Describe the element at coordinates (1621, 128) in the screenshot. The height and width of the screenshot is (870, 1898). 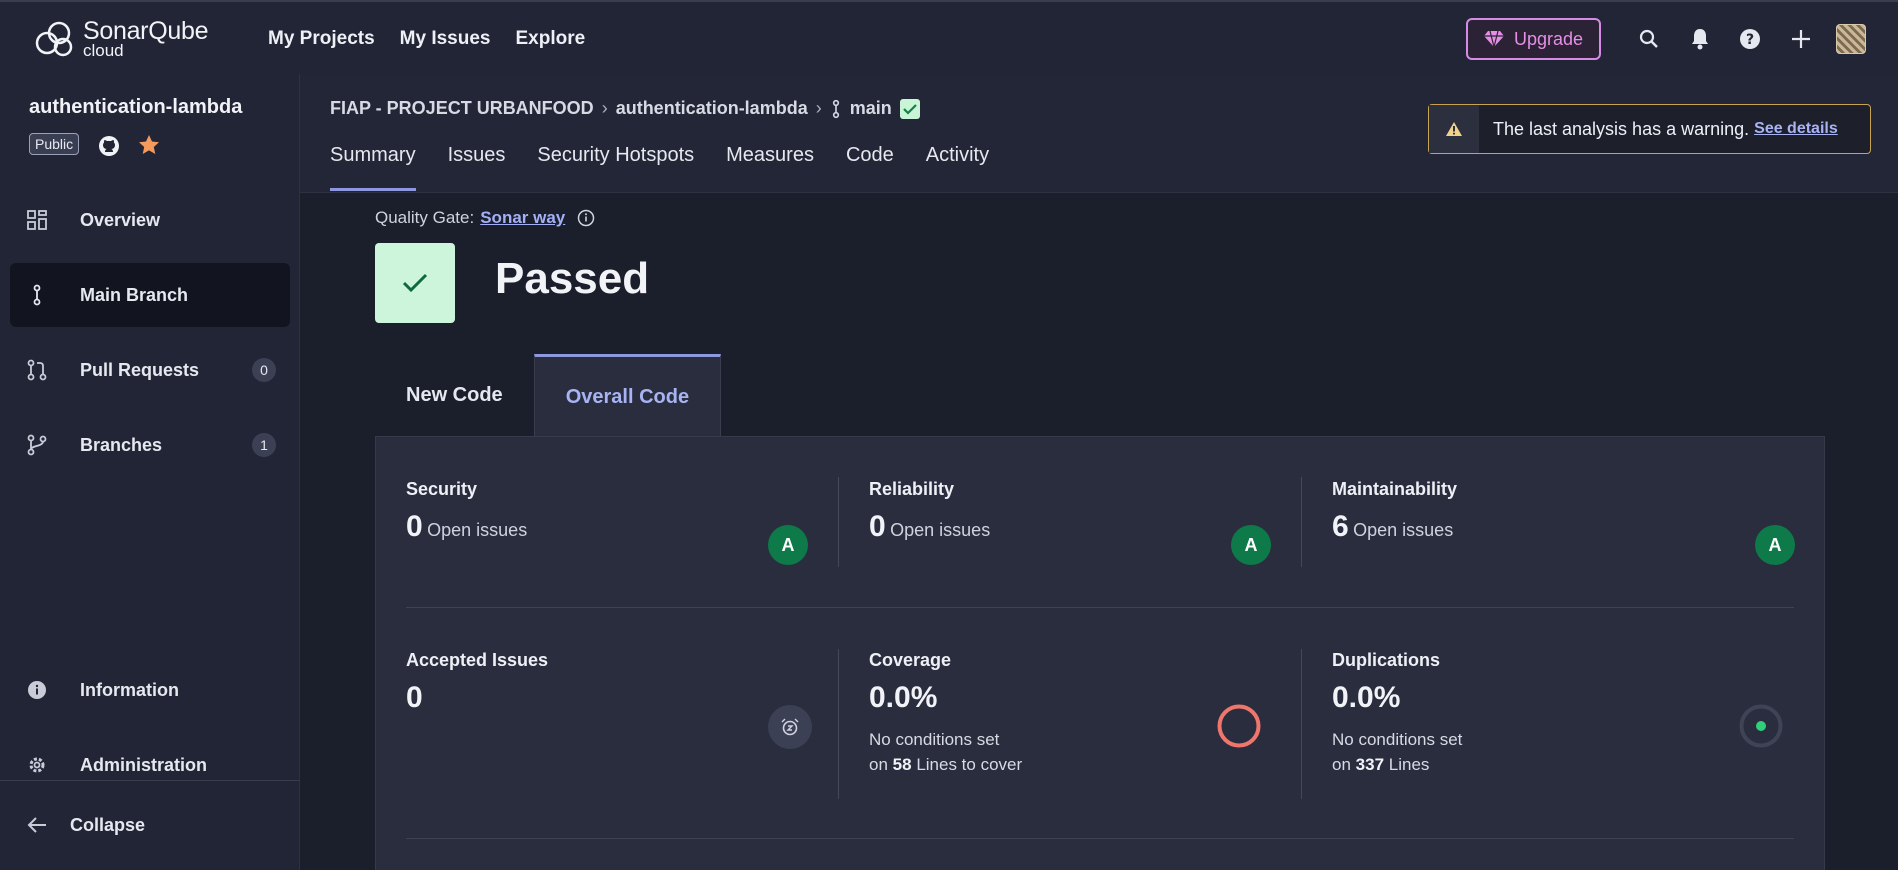
I see `warning-text: The last analysis has a warning.` at that location.